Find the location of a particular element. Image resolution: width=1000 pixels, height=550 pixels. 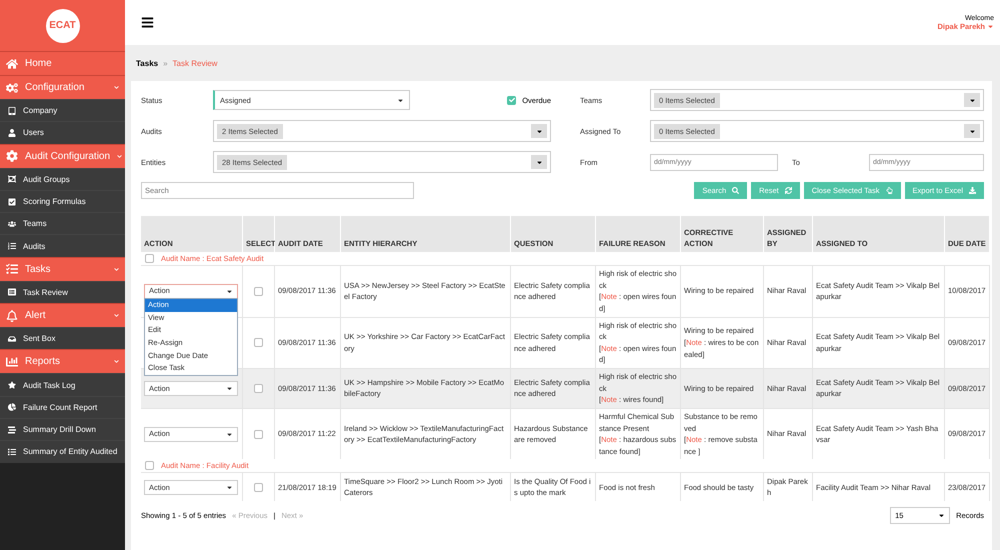

people-icon is located at coordinates (12, 224).